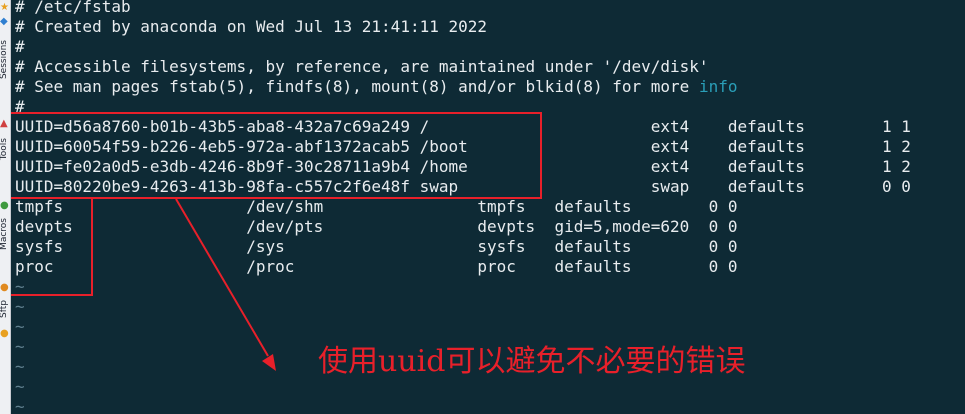 The height and width of the screenshot is (414, 965). Describe the element at coordinates (5, 8) in the screenshot. I see `star-icon: ★` at that location.